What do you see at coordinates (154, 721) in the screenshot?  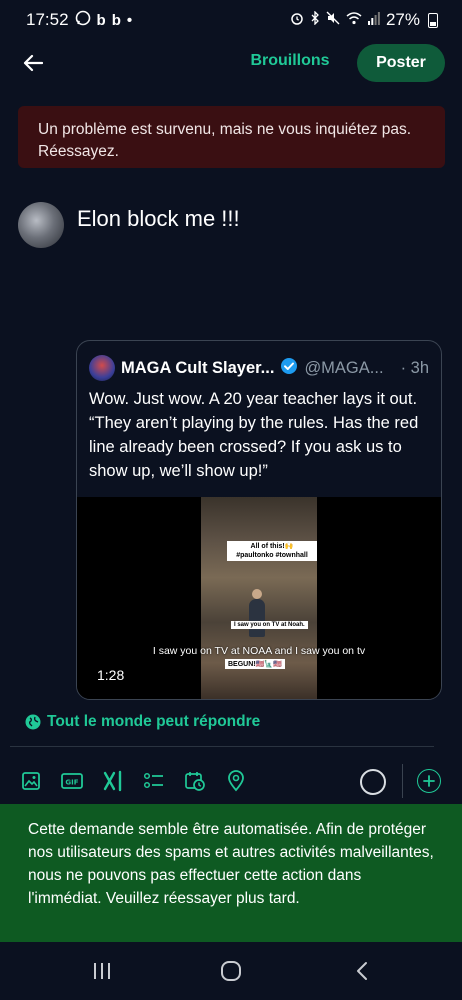 I see `reply-setting-label: Tout le monde peut répondre` at bounding box center [154, 721].